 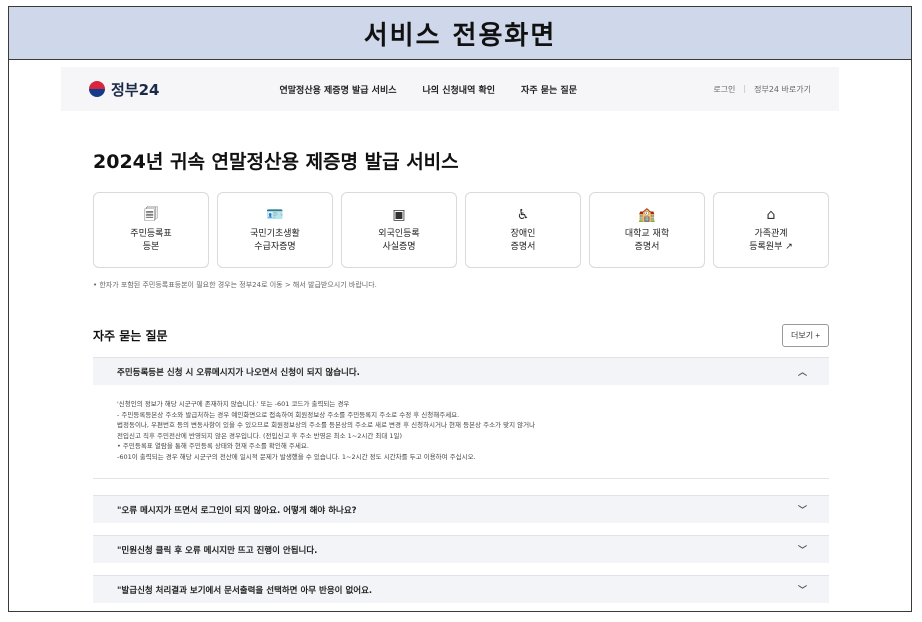 I want to click on wheelchair-icon: ♿, so click(x=523, y=215).